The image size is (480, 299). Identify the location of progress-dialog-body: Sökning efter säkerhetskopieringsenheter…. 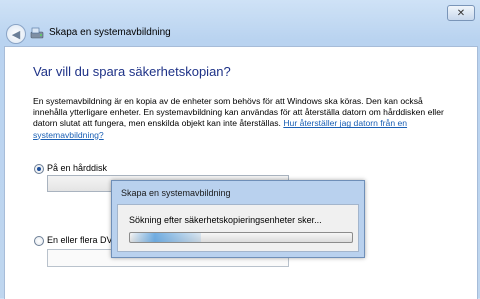
(238, 228).